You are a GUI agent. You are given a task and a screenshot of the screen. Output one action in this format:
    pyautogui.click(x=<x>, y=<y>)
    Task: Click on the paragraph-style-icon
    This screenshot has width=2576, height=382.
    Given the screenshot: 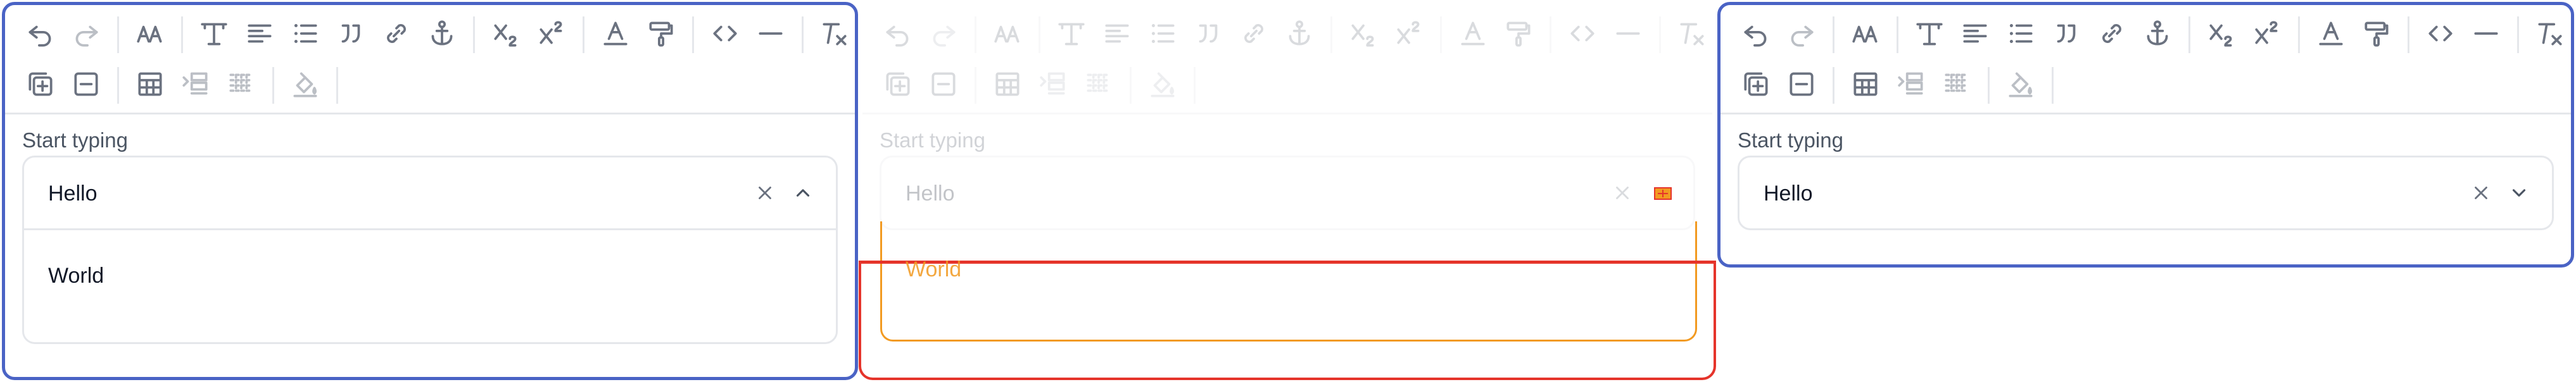 What is the action you would take?
    pyautogui.click(x=1071, y=35)
    